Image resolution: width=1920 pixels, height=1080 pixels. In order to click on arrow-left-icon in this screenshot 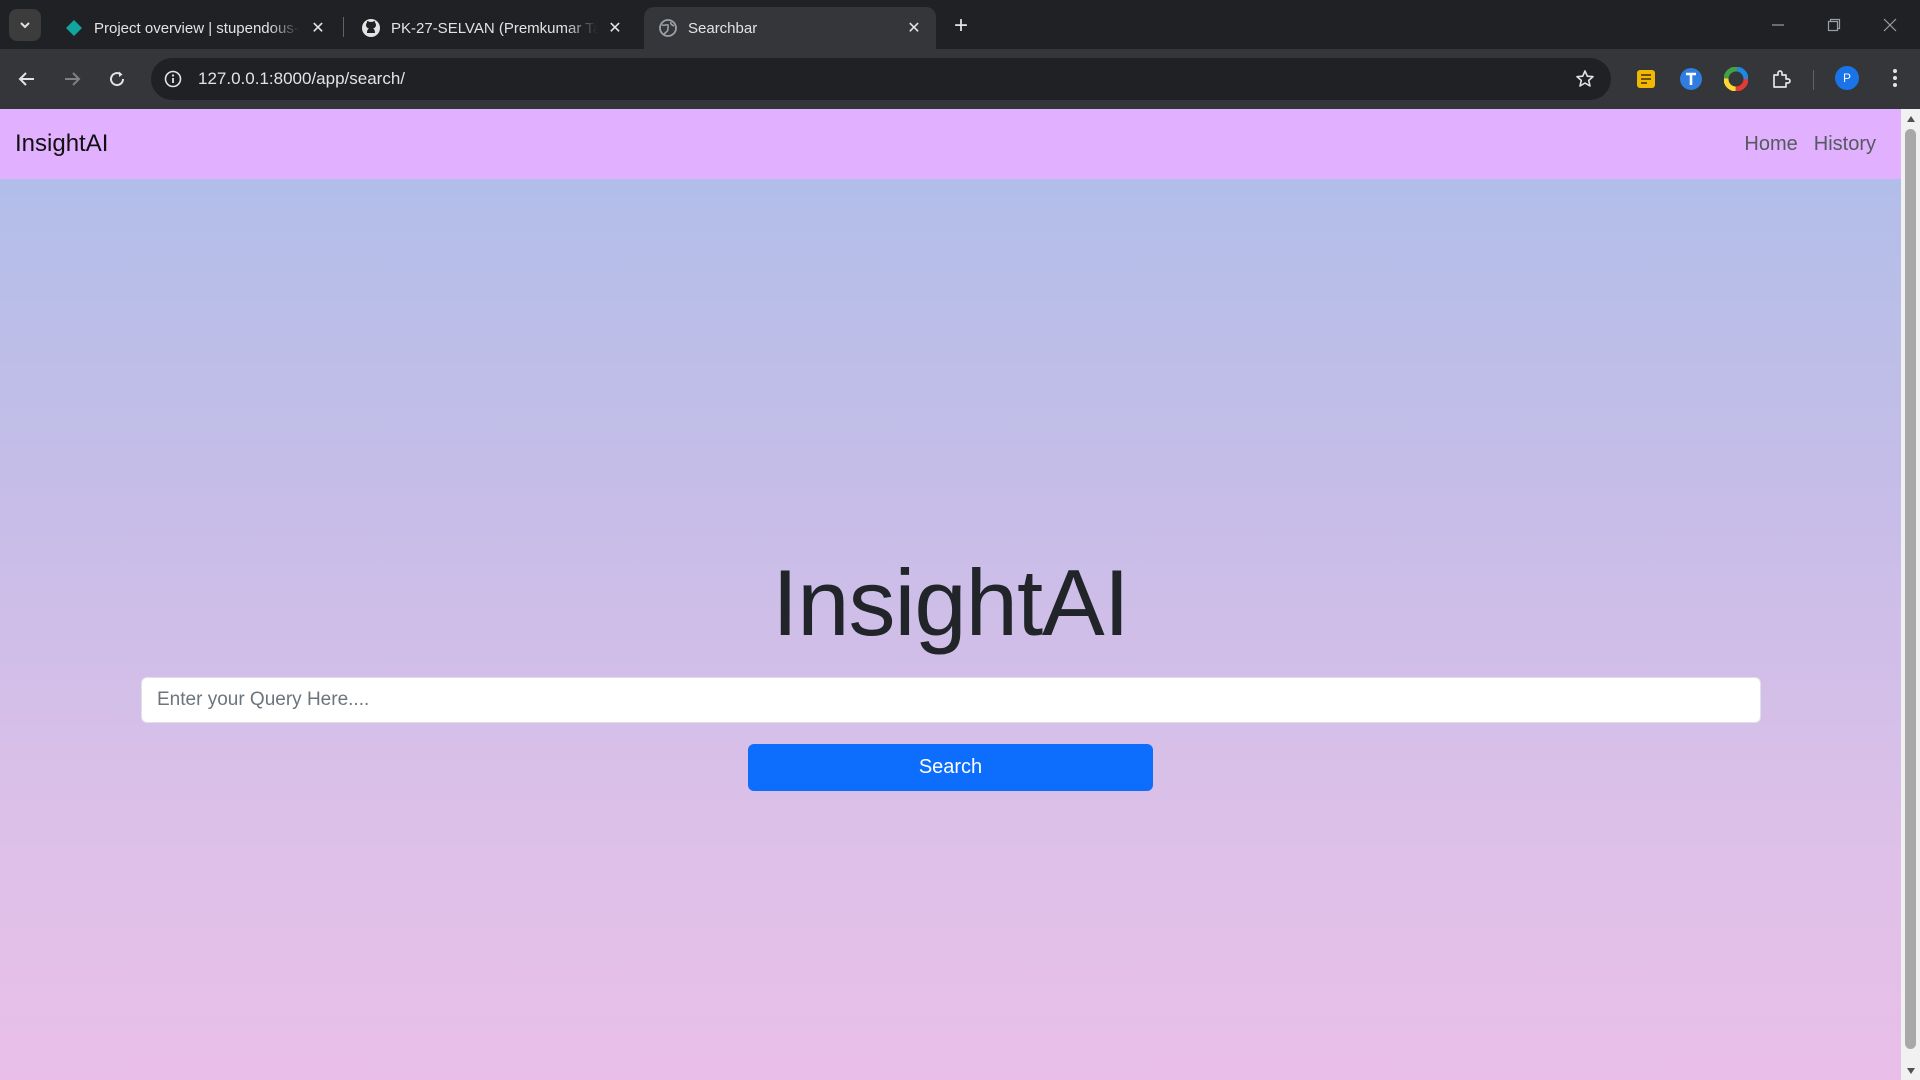, I will do `click(26, 79)`.